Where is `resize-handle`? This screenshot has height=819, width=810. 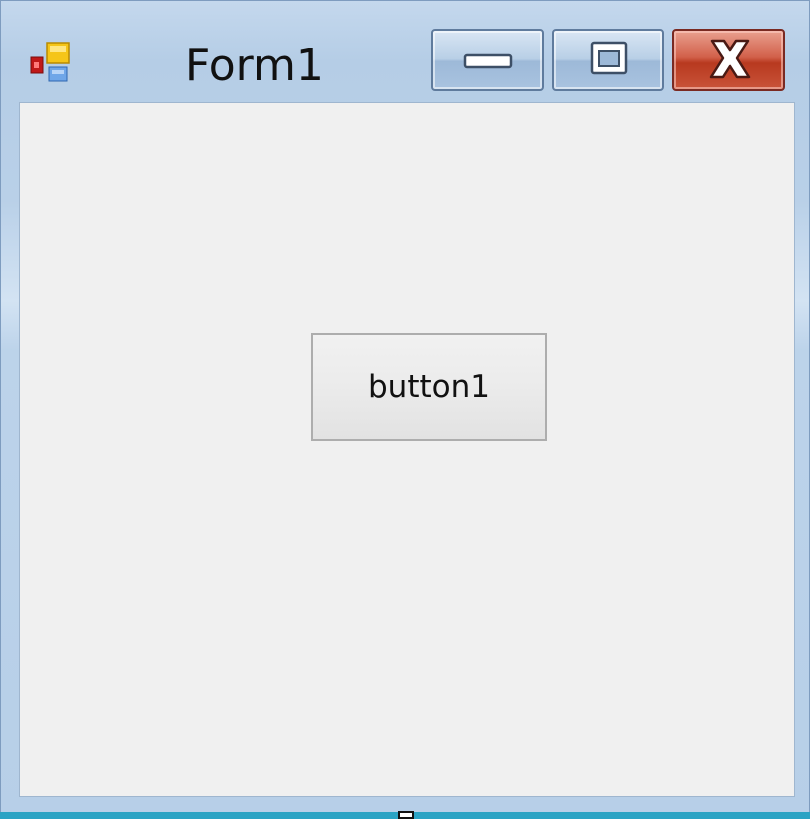 resize-handle is located at coordinates (406, 815).